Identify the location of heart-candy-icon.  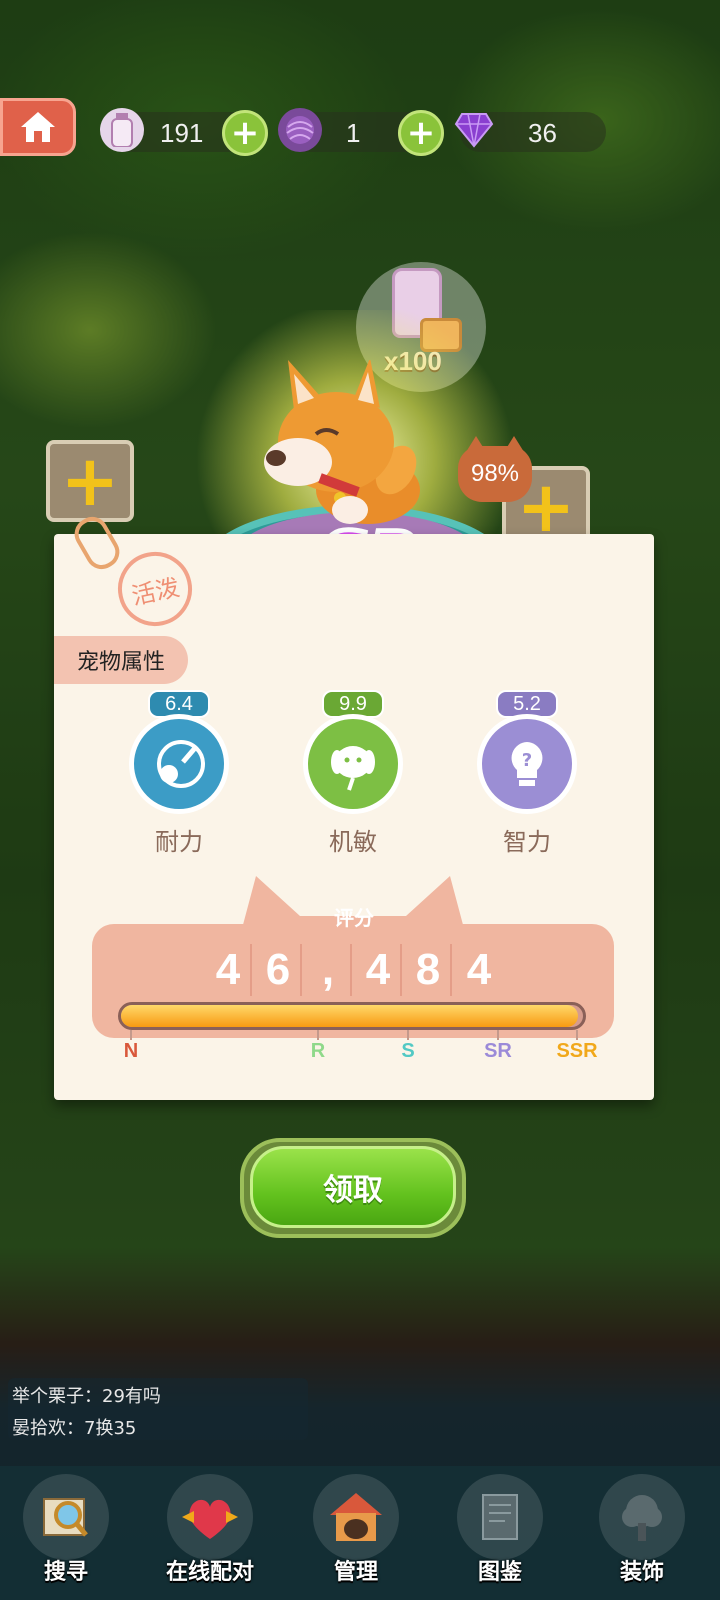
(210, 1517).